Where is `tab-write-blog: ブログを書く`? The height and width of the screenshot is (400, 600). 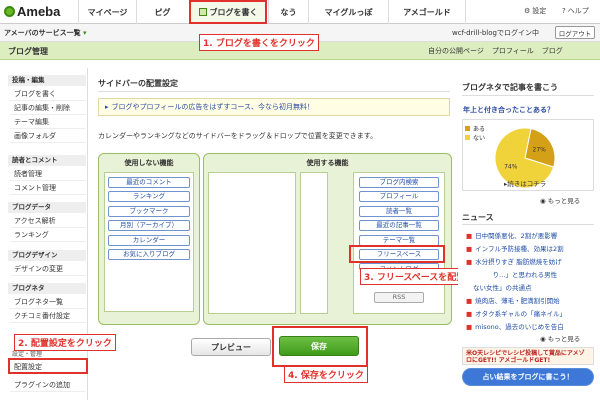 tab-write-blog: ブログを書く is located at coordinates (228, 12).